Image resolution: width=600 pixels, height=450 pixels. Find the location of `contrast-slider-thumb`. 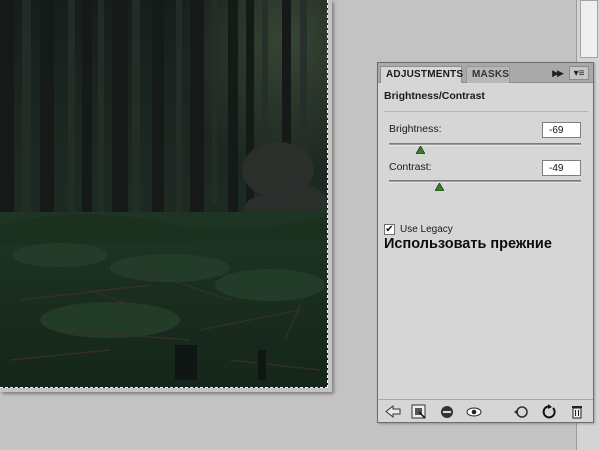

contrast-slider-thumb is located at coordinates (439, 187).